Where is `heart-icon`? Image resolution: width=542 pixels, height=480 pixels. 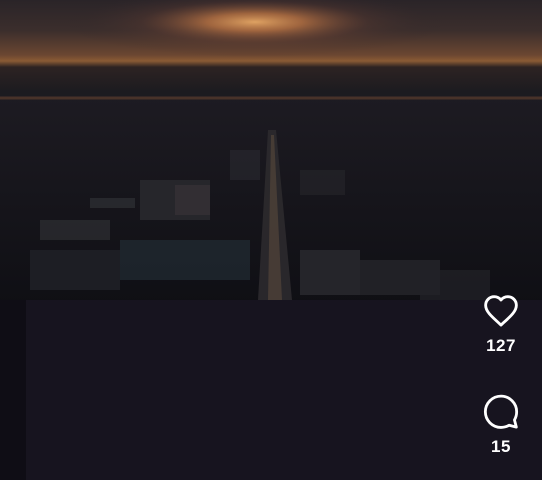
heart-icon is located at coordinates (501, 311).